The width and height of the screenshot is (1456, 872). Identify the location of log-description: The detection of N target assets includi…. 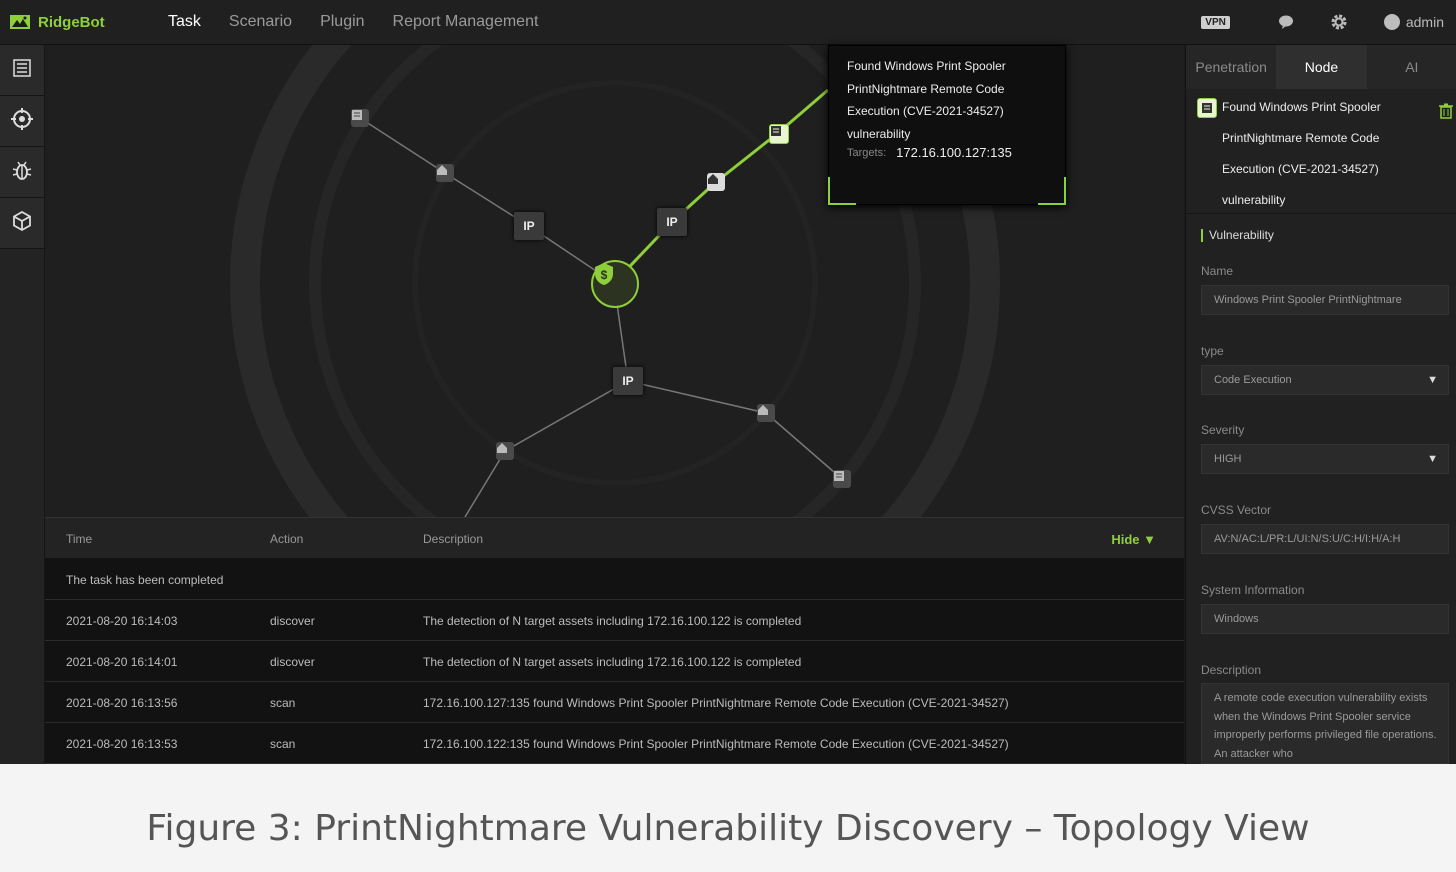
(612, 662).